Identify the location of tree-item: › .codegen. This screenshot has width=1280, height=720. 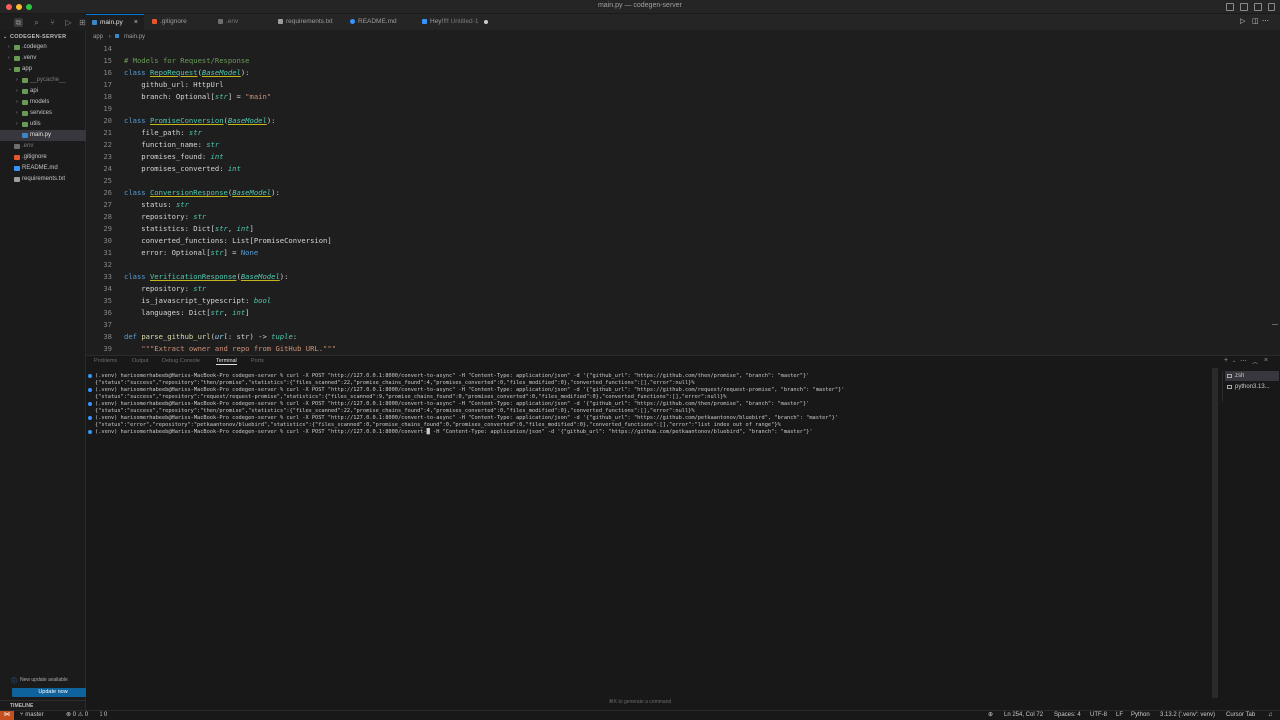
(43, 47).